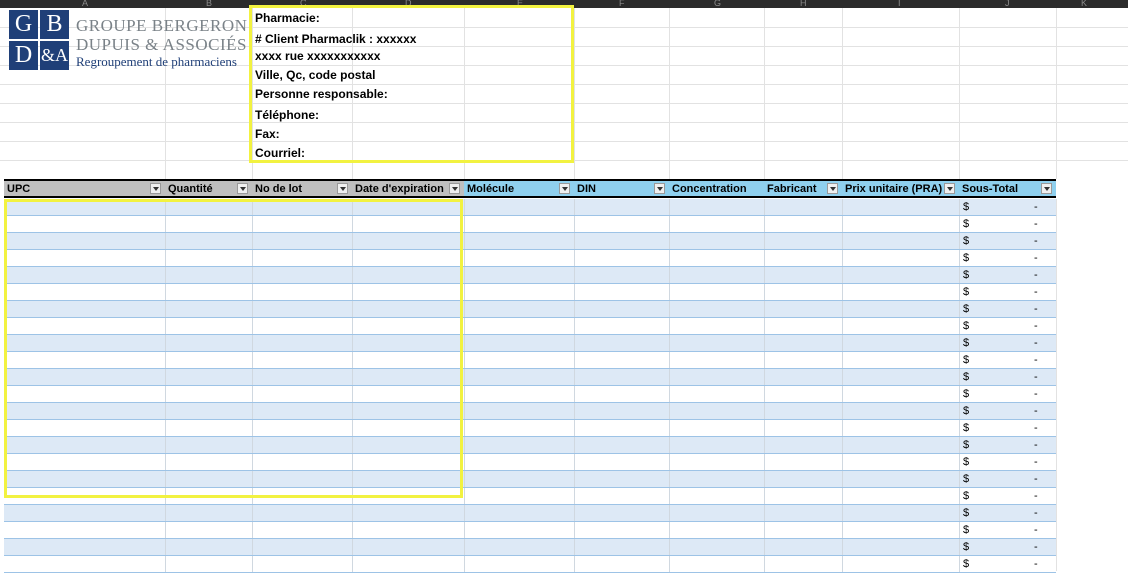  Describe the element at coordinates (335, 39) in the screenshot. I see `client-number: # Client Pharmaclik : xxxxxx` at that location.